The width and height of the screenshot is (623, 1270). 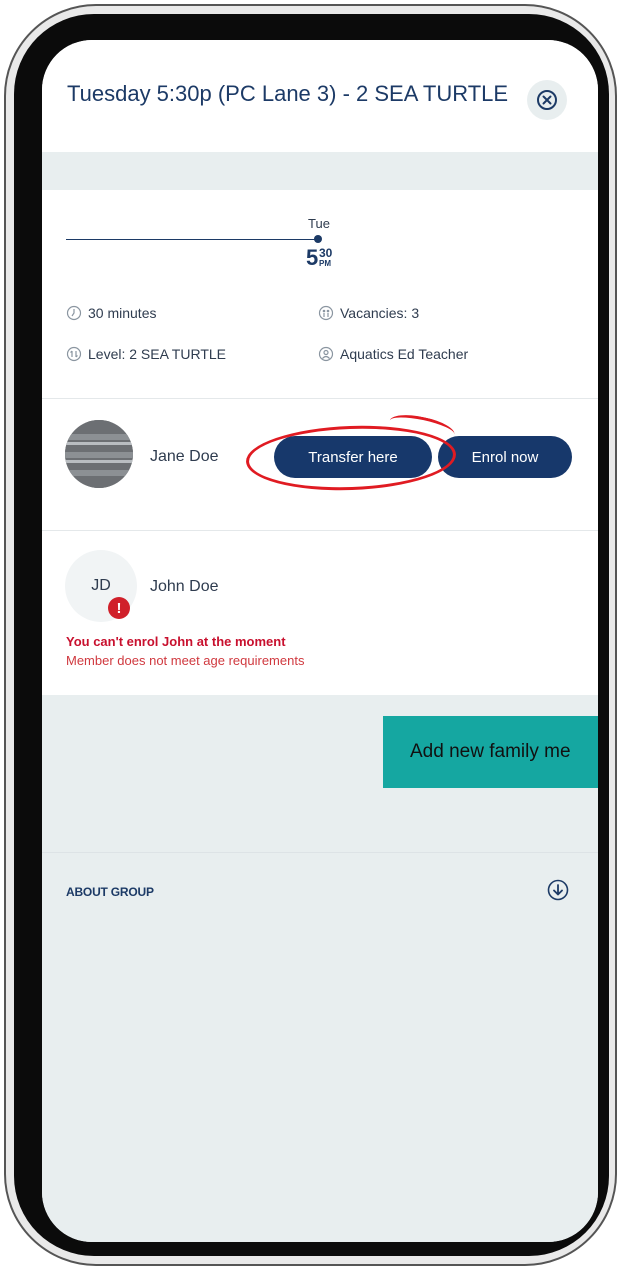 What do you see at coordinates (74, 354) in the screenshot?
I see `level-icon` at bounding box center [74, 354].